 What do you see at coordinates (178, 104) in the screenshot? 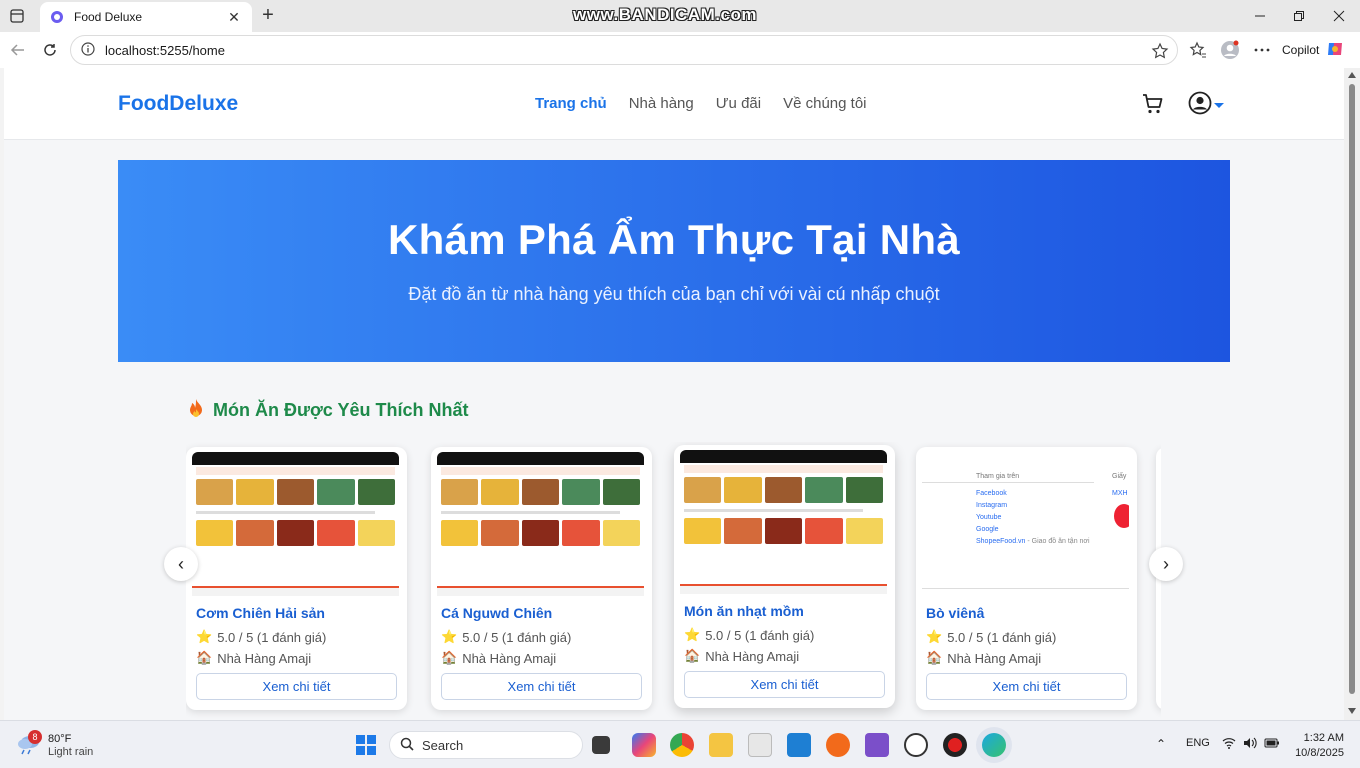
I see `brand-logo: FoodDeluxe` at bounding box center [178, 104].